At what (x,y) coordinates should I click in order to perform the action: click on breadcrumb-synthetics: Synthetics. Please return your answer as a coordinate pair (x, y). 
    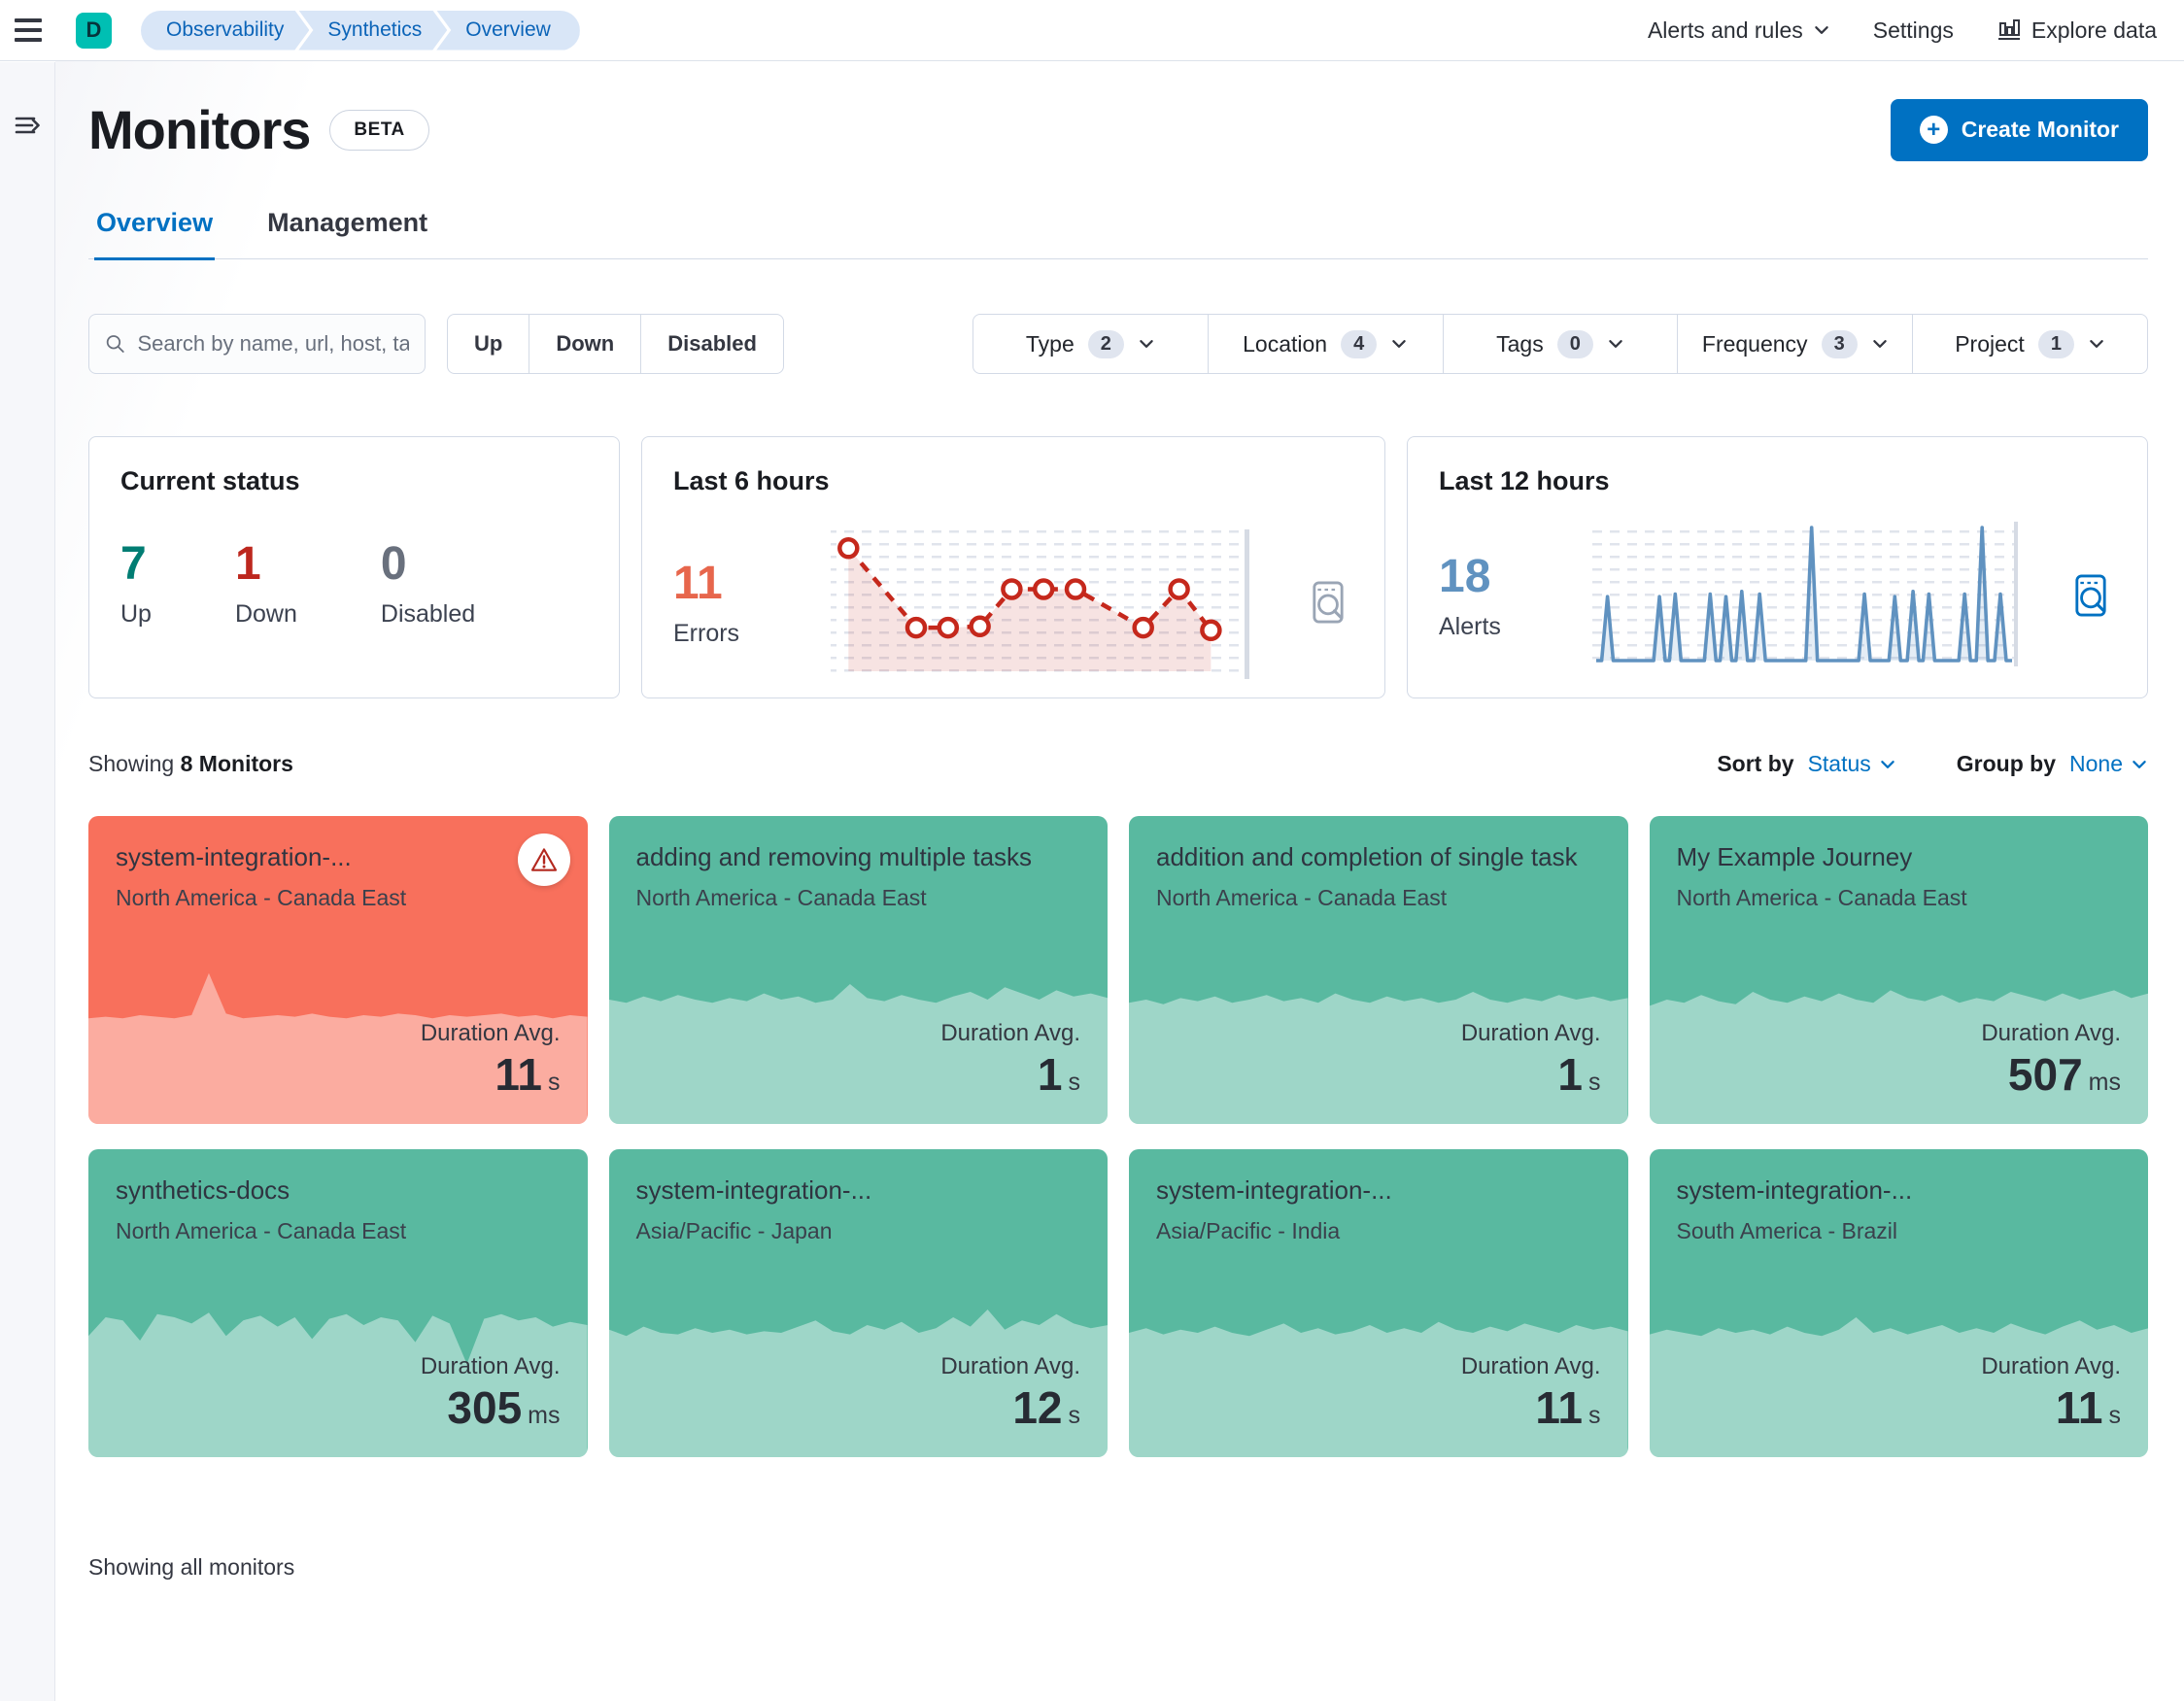
    Looking at the image, I should click on (372, 31).